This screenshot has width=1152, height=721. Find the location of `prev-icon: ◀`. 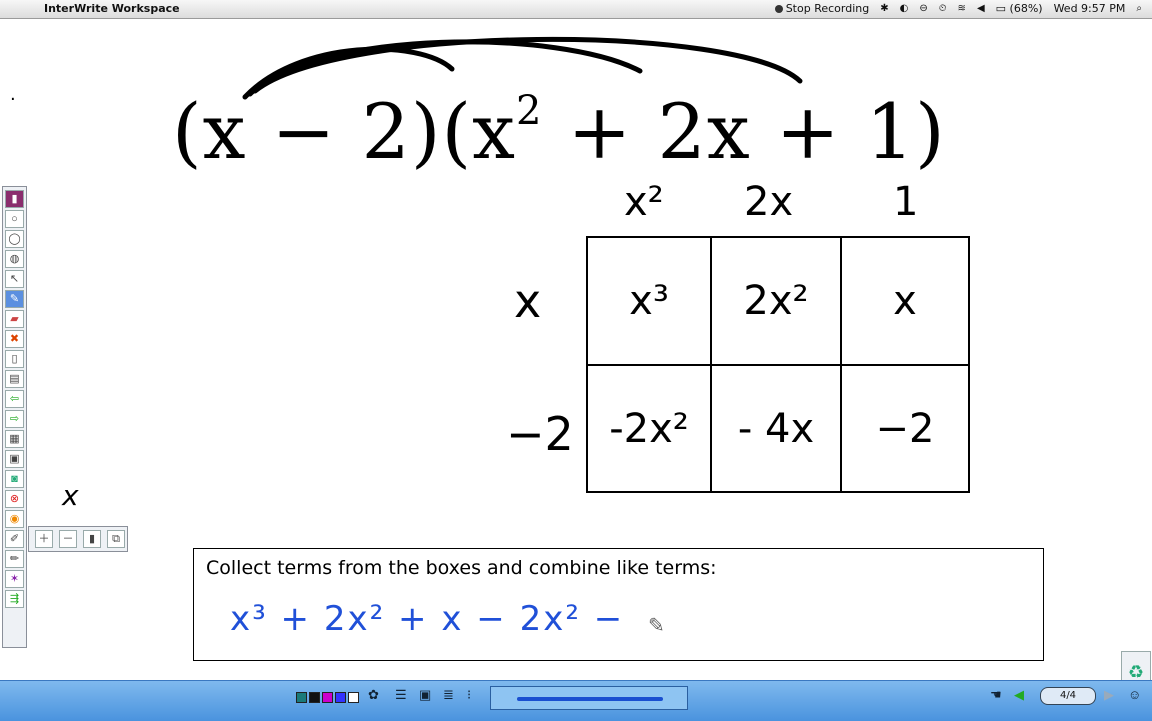

prev-icon: ◀ is located at coordinates (1019, 695).